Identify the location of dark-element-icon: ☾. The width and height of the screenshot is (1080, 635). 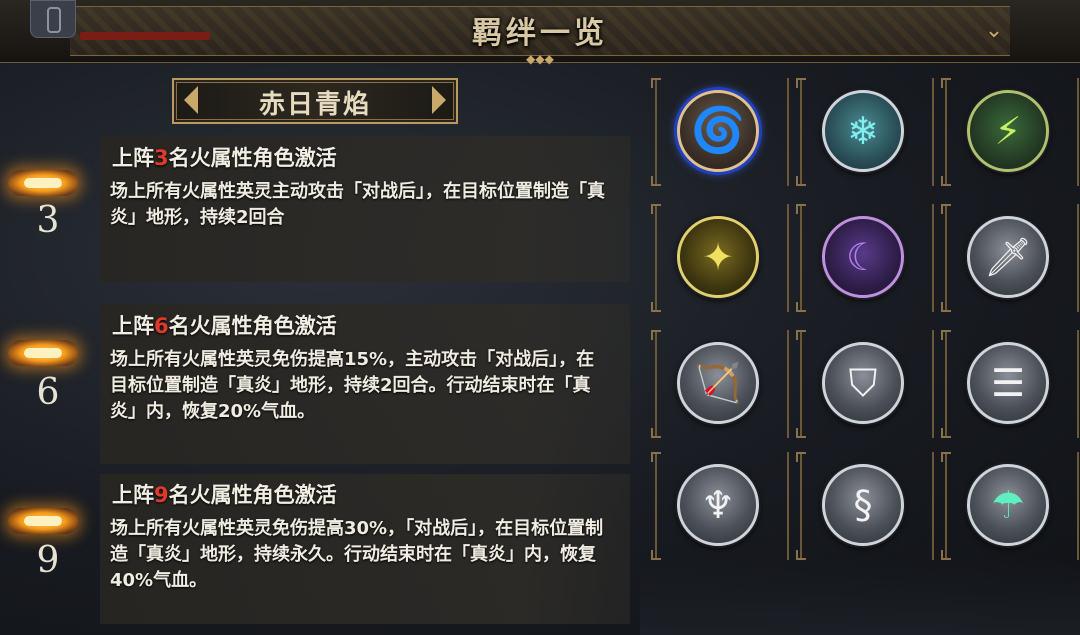
(863, 257).